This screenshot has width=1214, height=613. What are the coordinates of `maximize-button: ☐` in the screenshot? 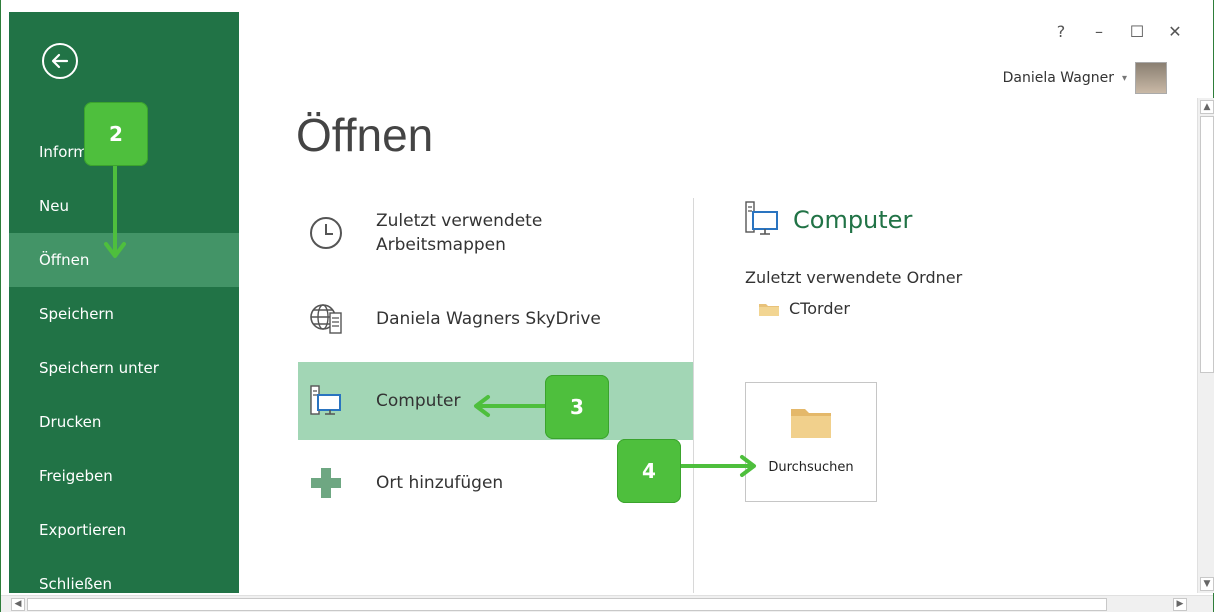 It's located at (1137, 31).